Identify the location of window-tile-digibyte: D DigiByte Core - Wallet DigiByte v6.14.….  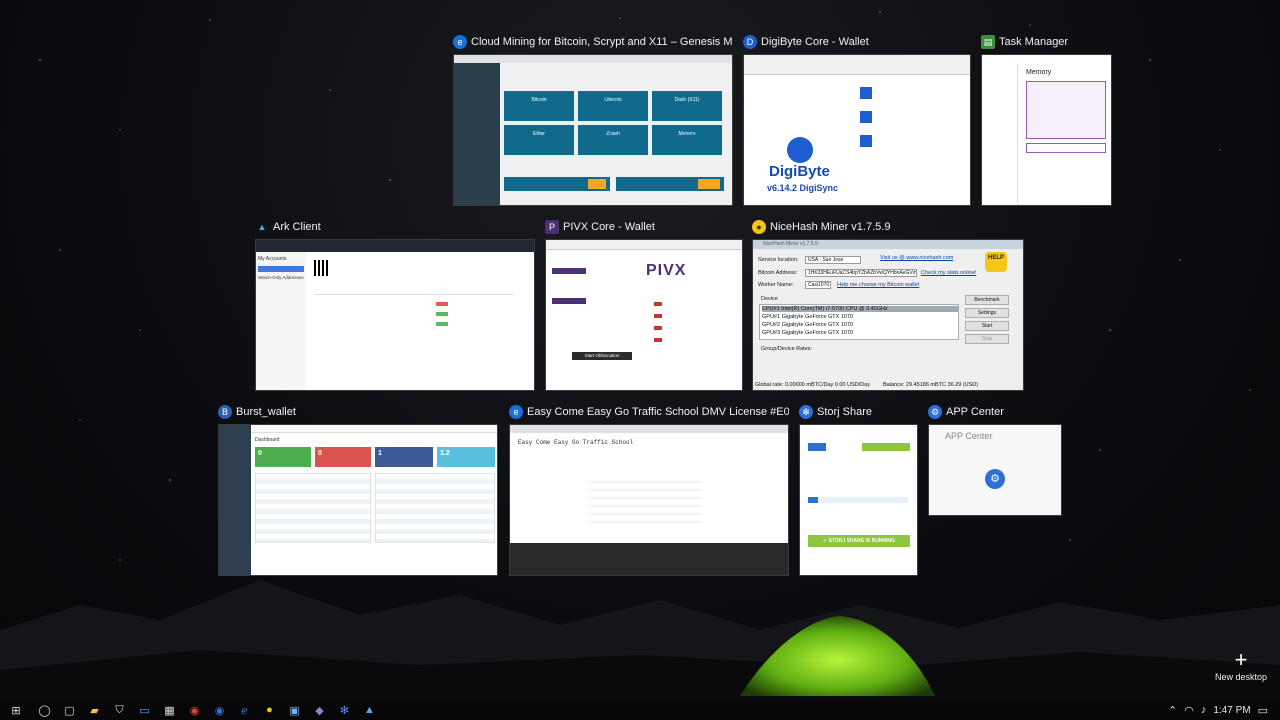
(857, 119).